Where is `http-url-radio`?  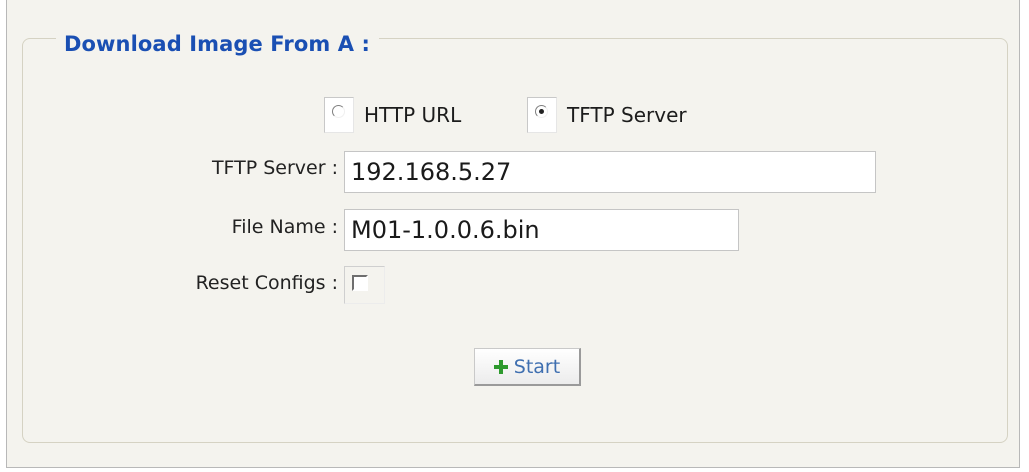
http-url-radio is located at coordinates (339, 115).